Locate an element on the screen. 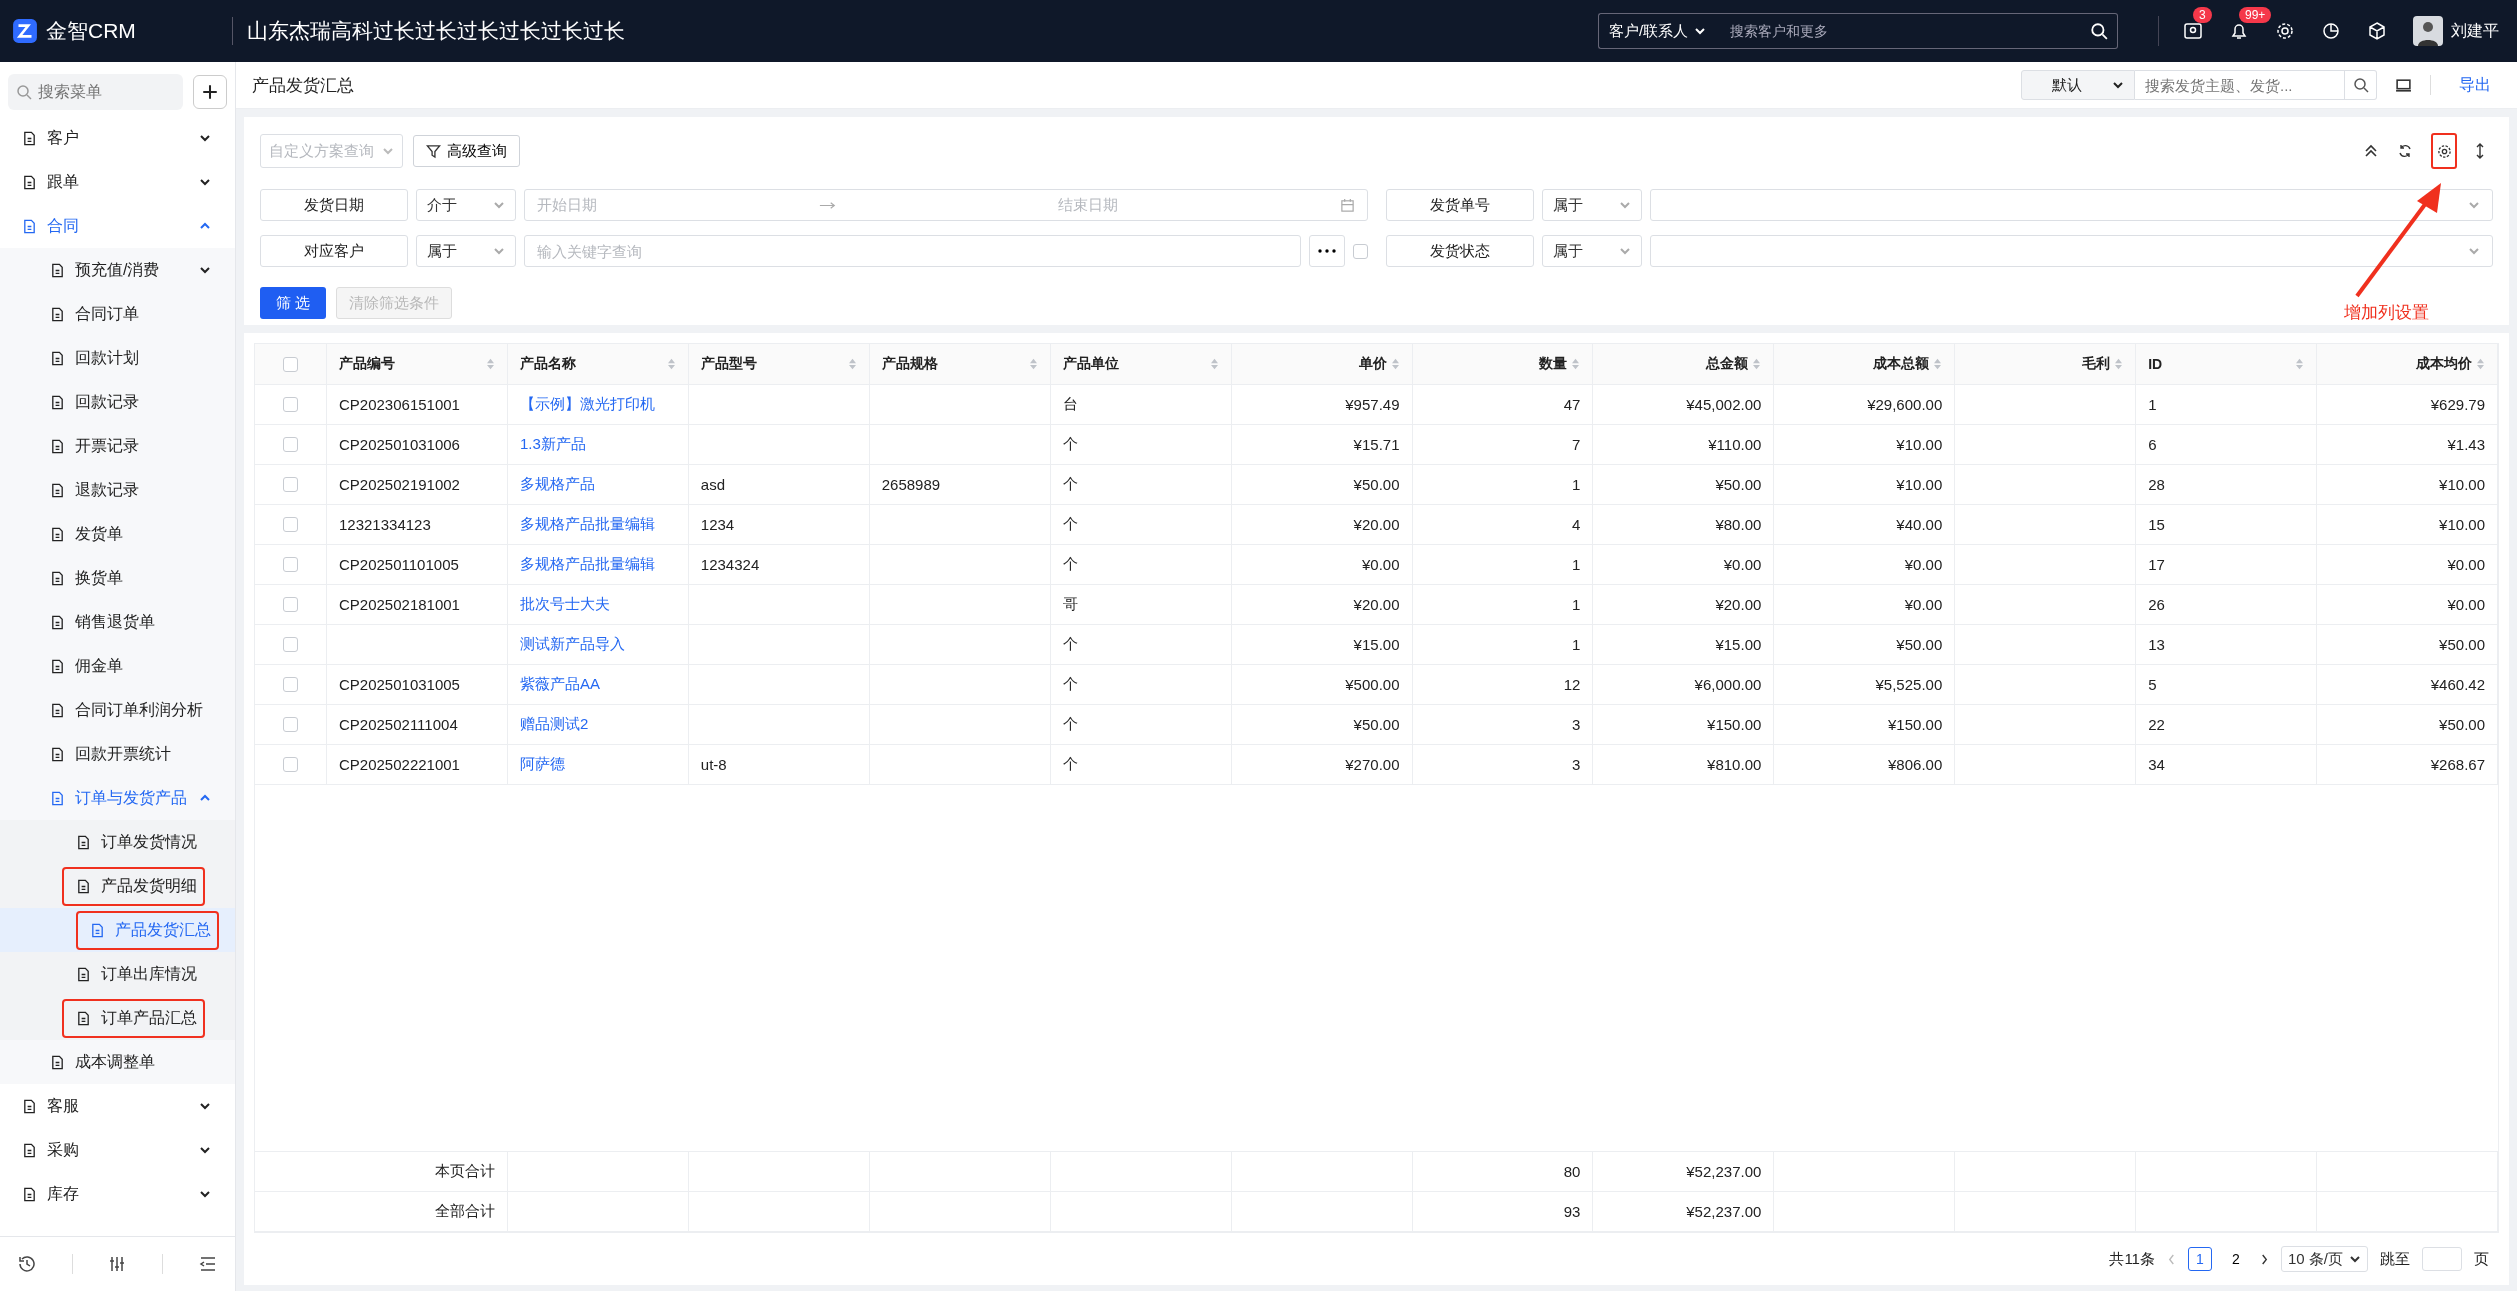  product-link: 紫薇产品AA is located at coordinates (559, 684).